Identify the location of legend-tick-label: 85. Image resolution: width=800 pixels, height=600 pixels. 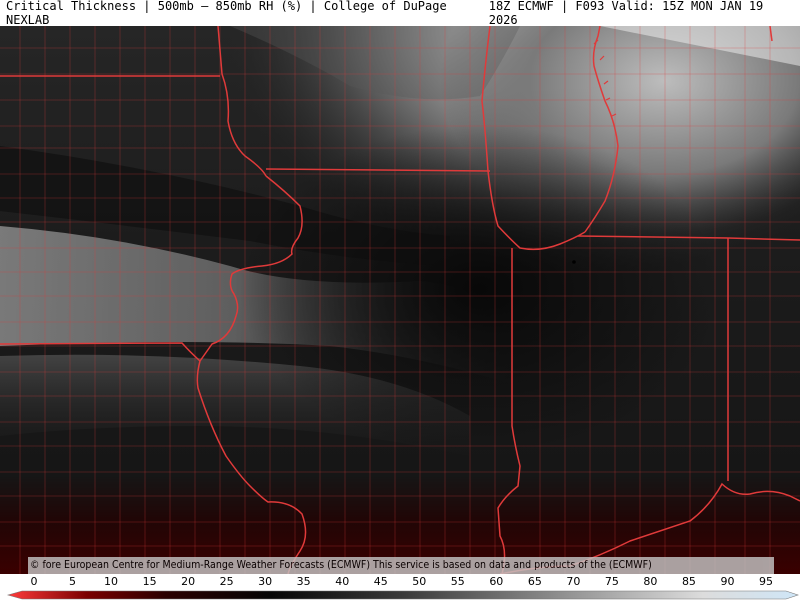
(688, 581).